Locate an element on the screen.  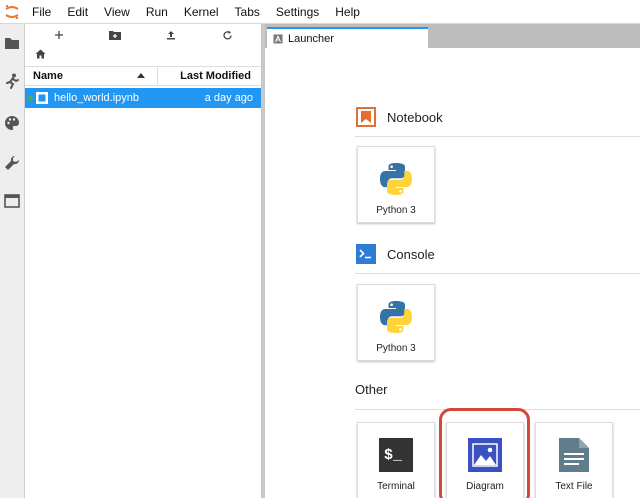
file-list-header: Name Last Modified is located at coordinates (143, 76).